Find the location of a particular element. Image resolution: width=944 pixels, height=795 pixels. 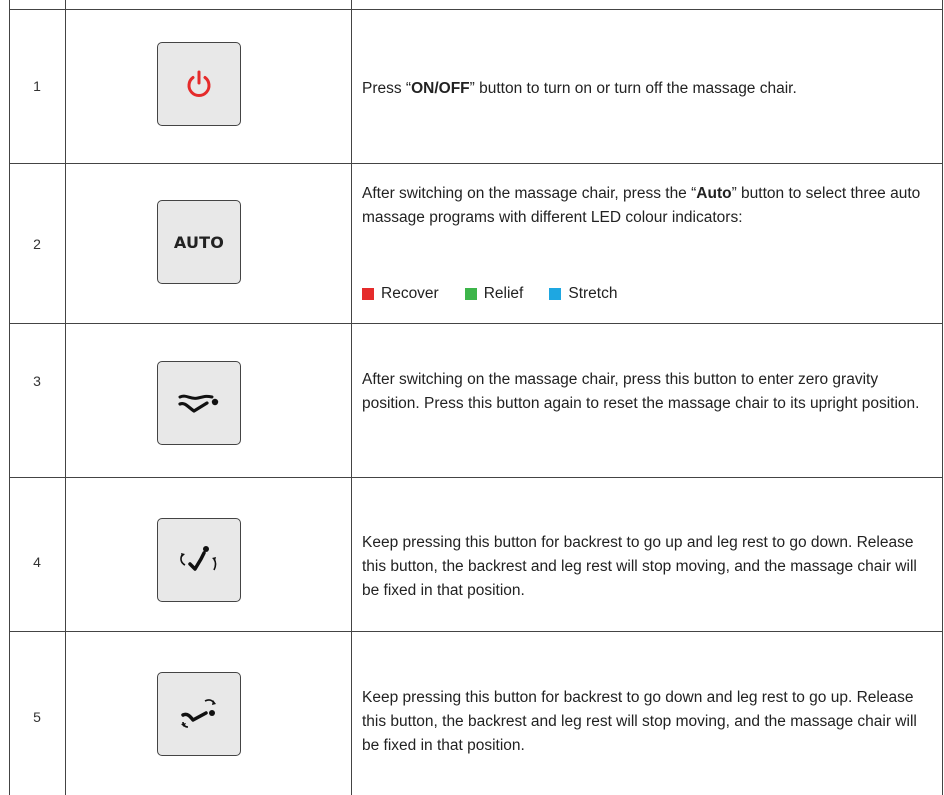

backrest-down-button is located at coordinates (199, 714).